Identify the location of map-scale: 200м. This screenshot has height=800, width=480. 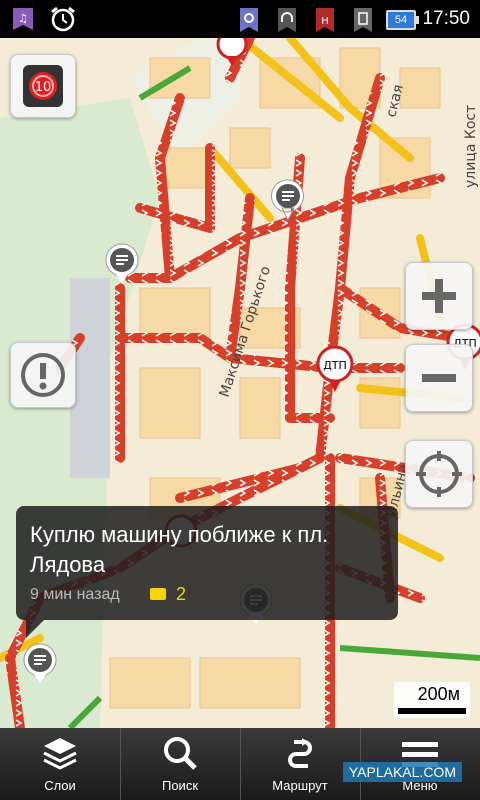
(432, 700).